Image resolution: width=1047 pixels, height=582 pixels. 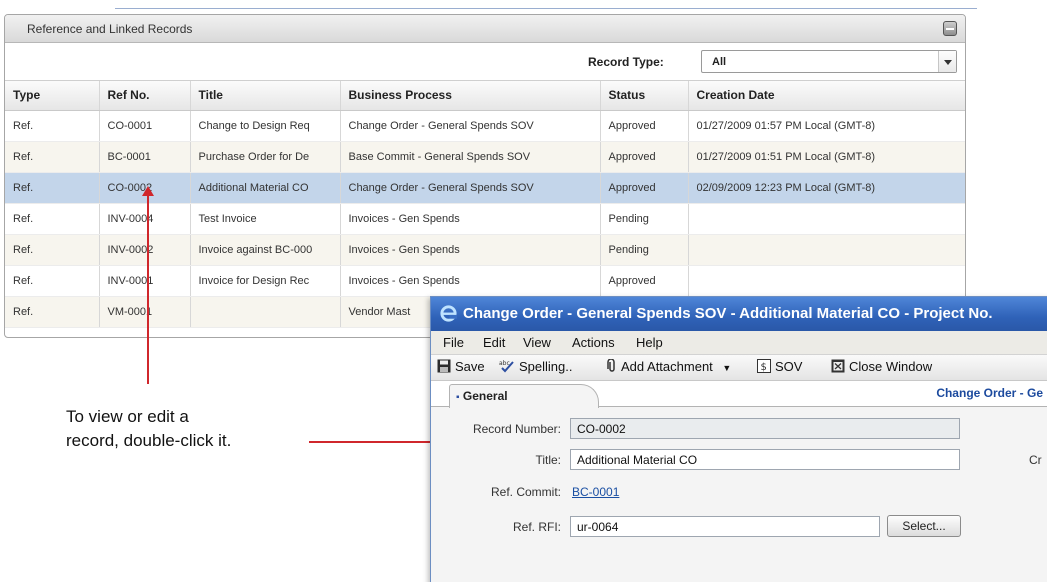 I want to click on close-window-icon, so click(x=838, y=366).